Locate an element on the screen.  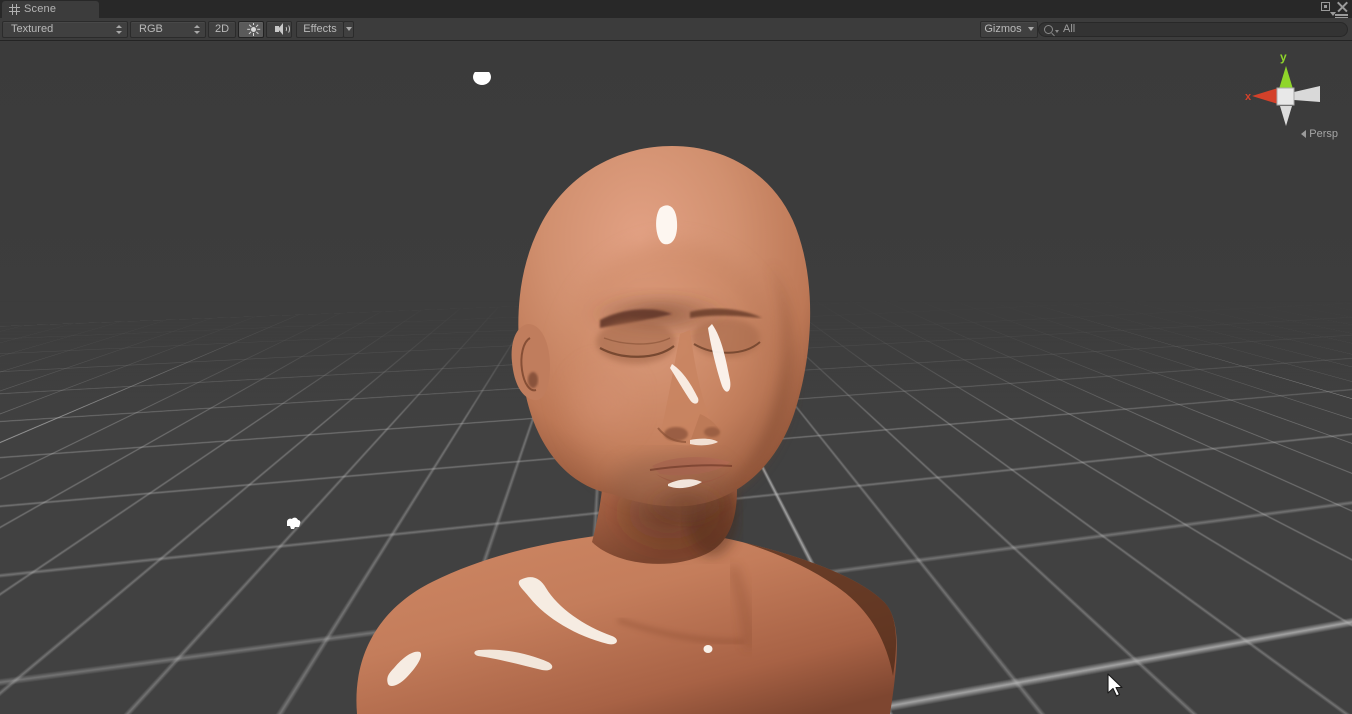
gizmos-button: Gizmos is located at coordinates (1009, 29).